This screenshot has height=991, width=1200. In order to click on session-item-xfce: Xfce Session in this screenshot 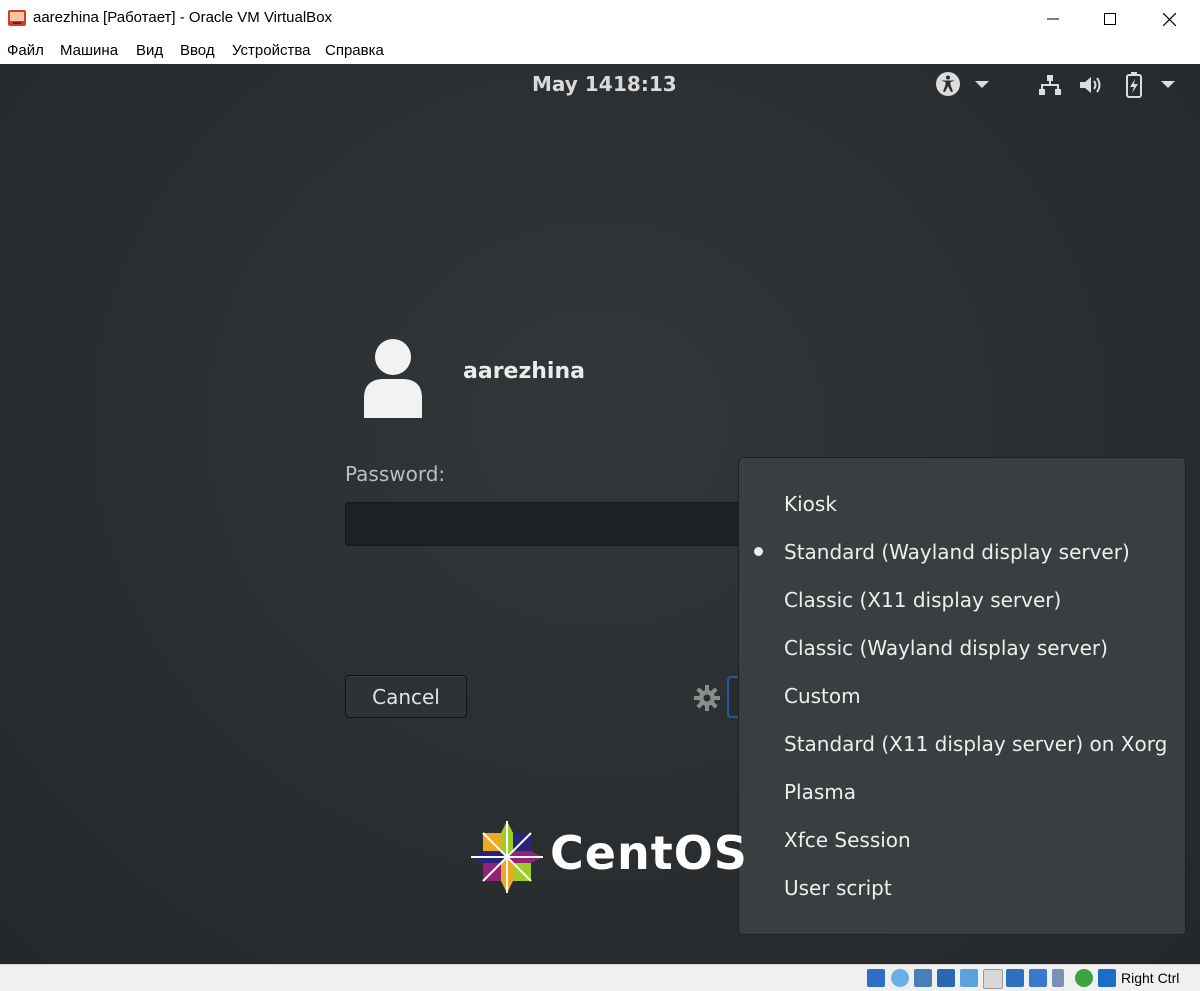, I will do `click(847, 840)`.